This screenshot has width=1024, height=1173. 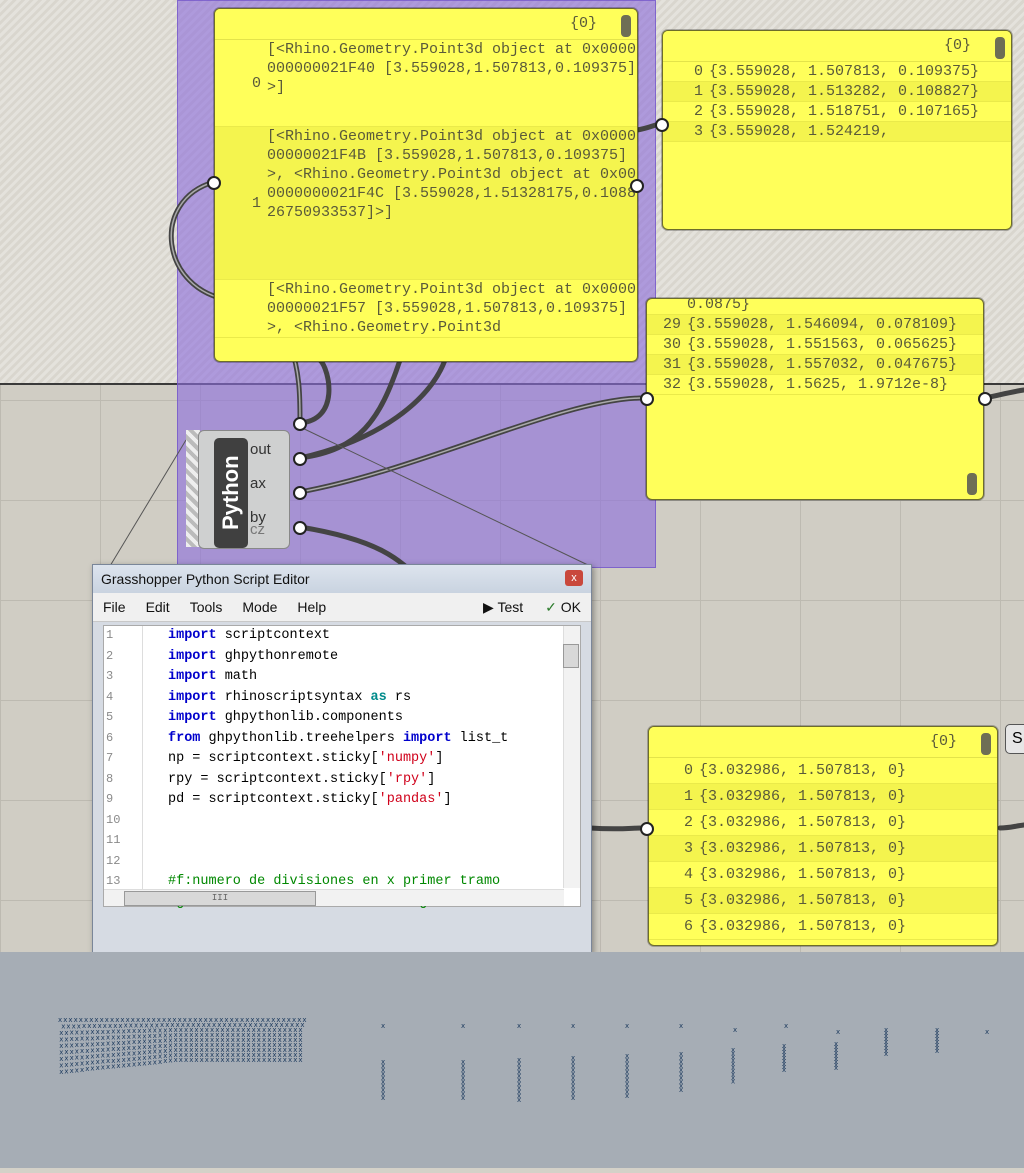 I want to click on row-index, so click(x=241, y=308).